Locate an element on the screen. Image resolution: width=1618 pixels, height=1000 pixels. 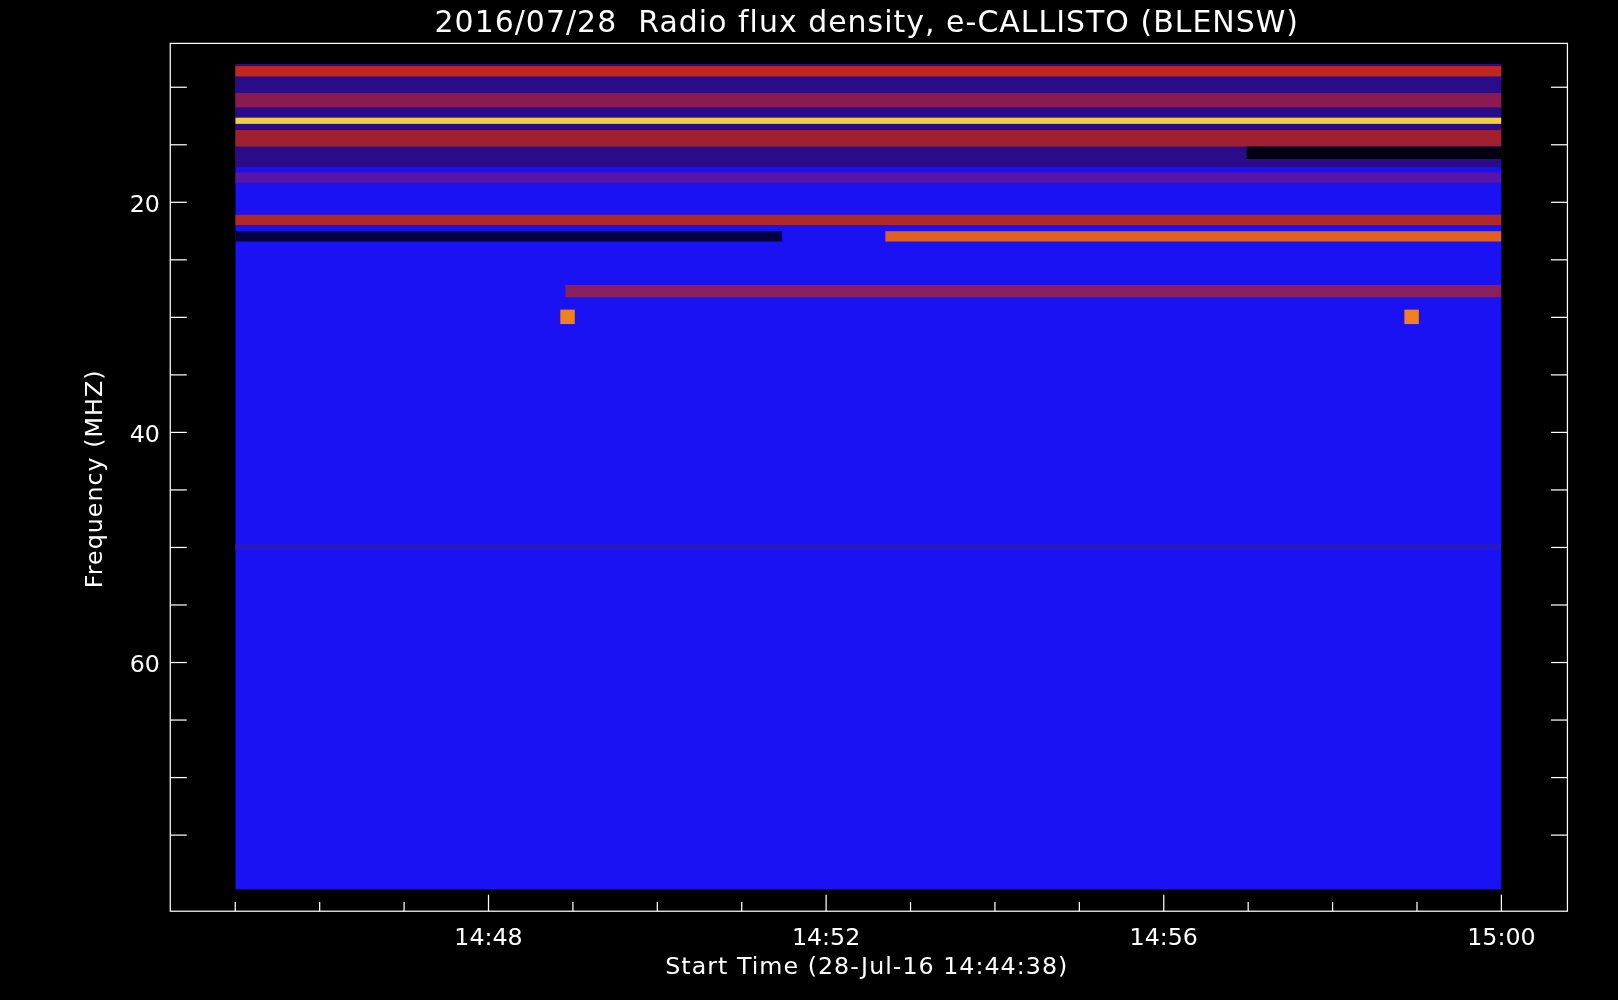
tick-label: 15:00 is located at coordinates (1501, 937).